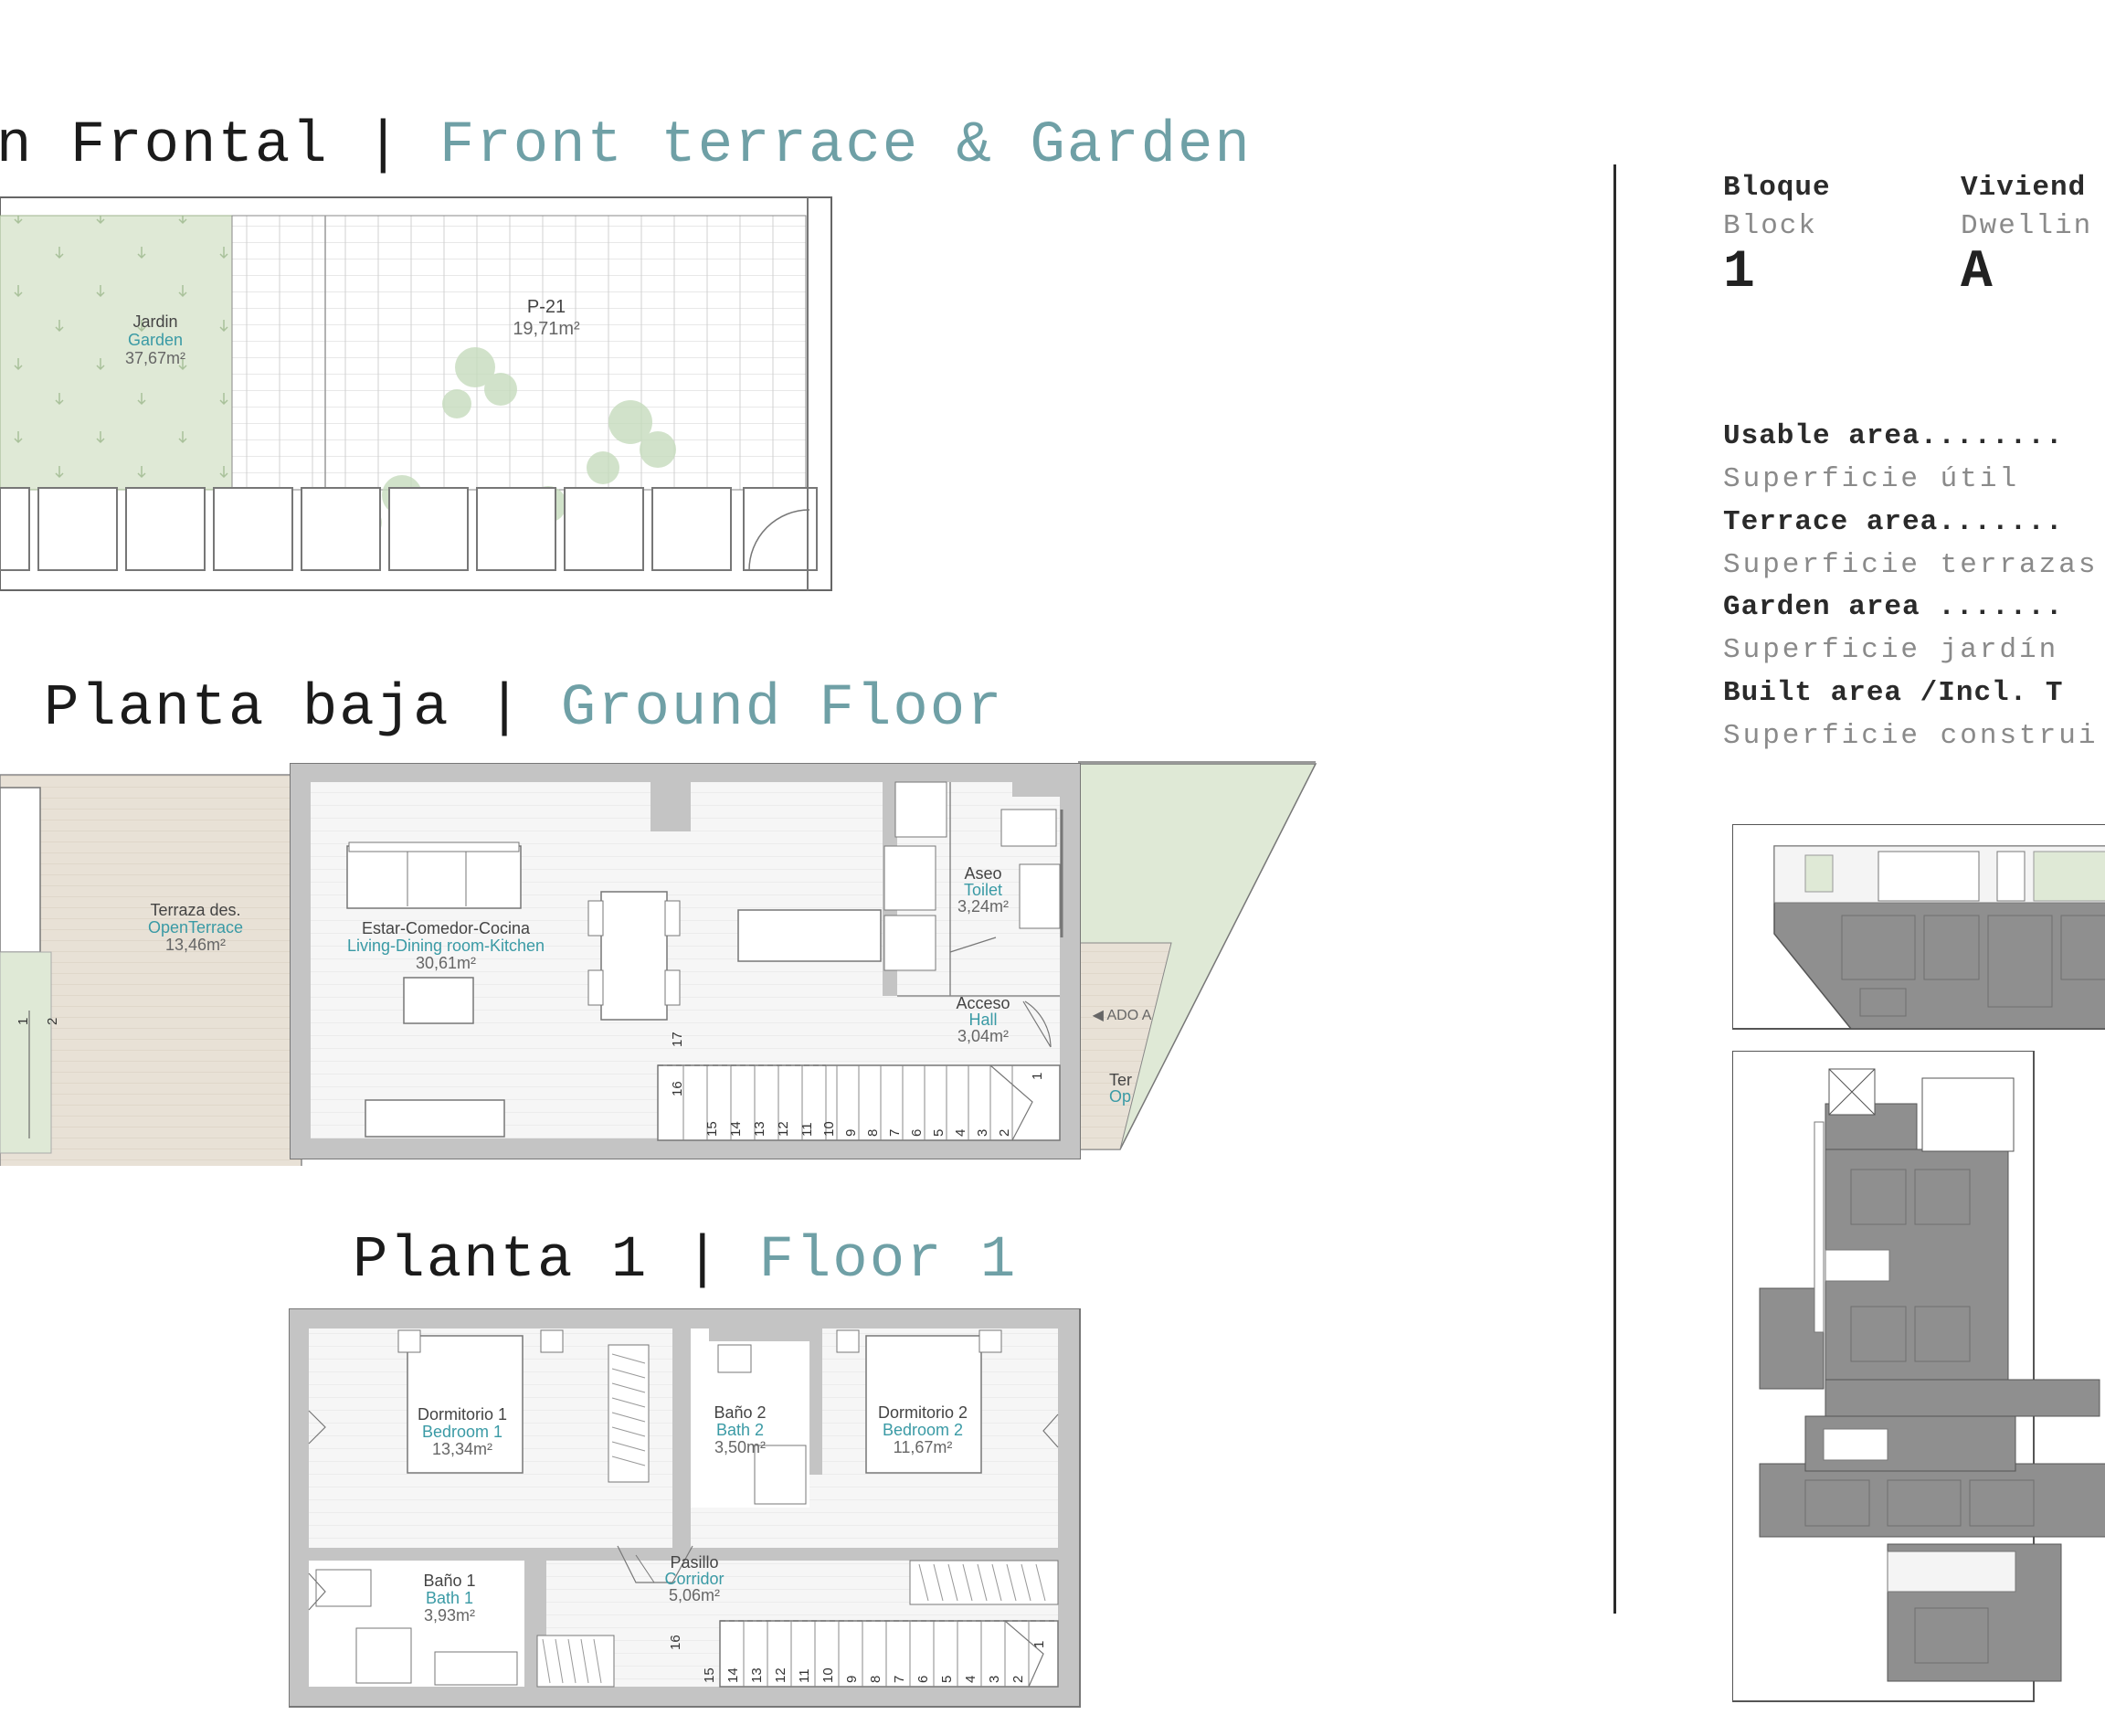 This screenshot has width=2105, height=1736. I want to click on toilet-area-value: 3,24m², so click(983, 906).